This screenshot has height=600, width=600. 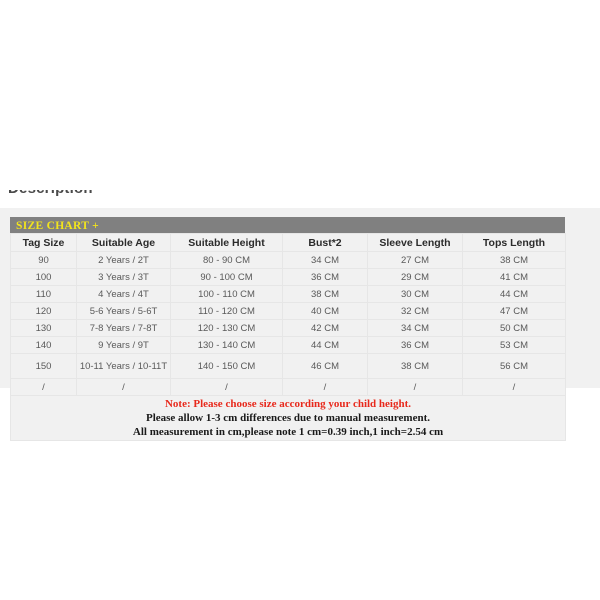 What do you see at coordinates (300, 199) in the screenshot?
I see `description-heading-container: Description` at bounding box center [300, 199].